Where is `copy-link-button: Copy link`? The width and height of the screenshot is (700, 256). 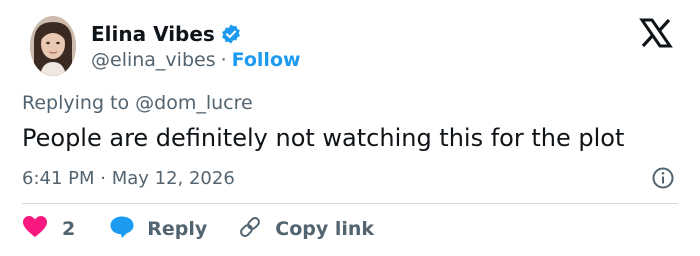 copy-link-button: Copy link is located at coordinates (305, 229).